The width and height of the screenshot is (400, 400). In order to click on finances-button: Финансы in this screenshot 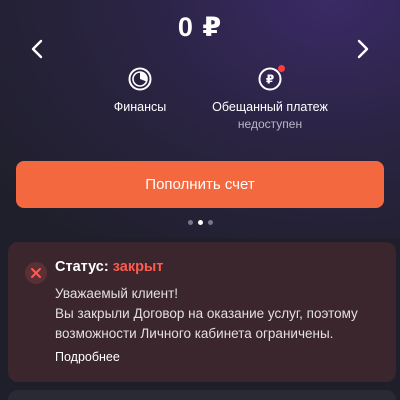, I will do `click(140, 90)`.